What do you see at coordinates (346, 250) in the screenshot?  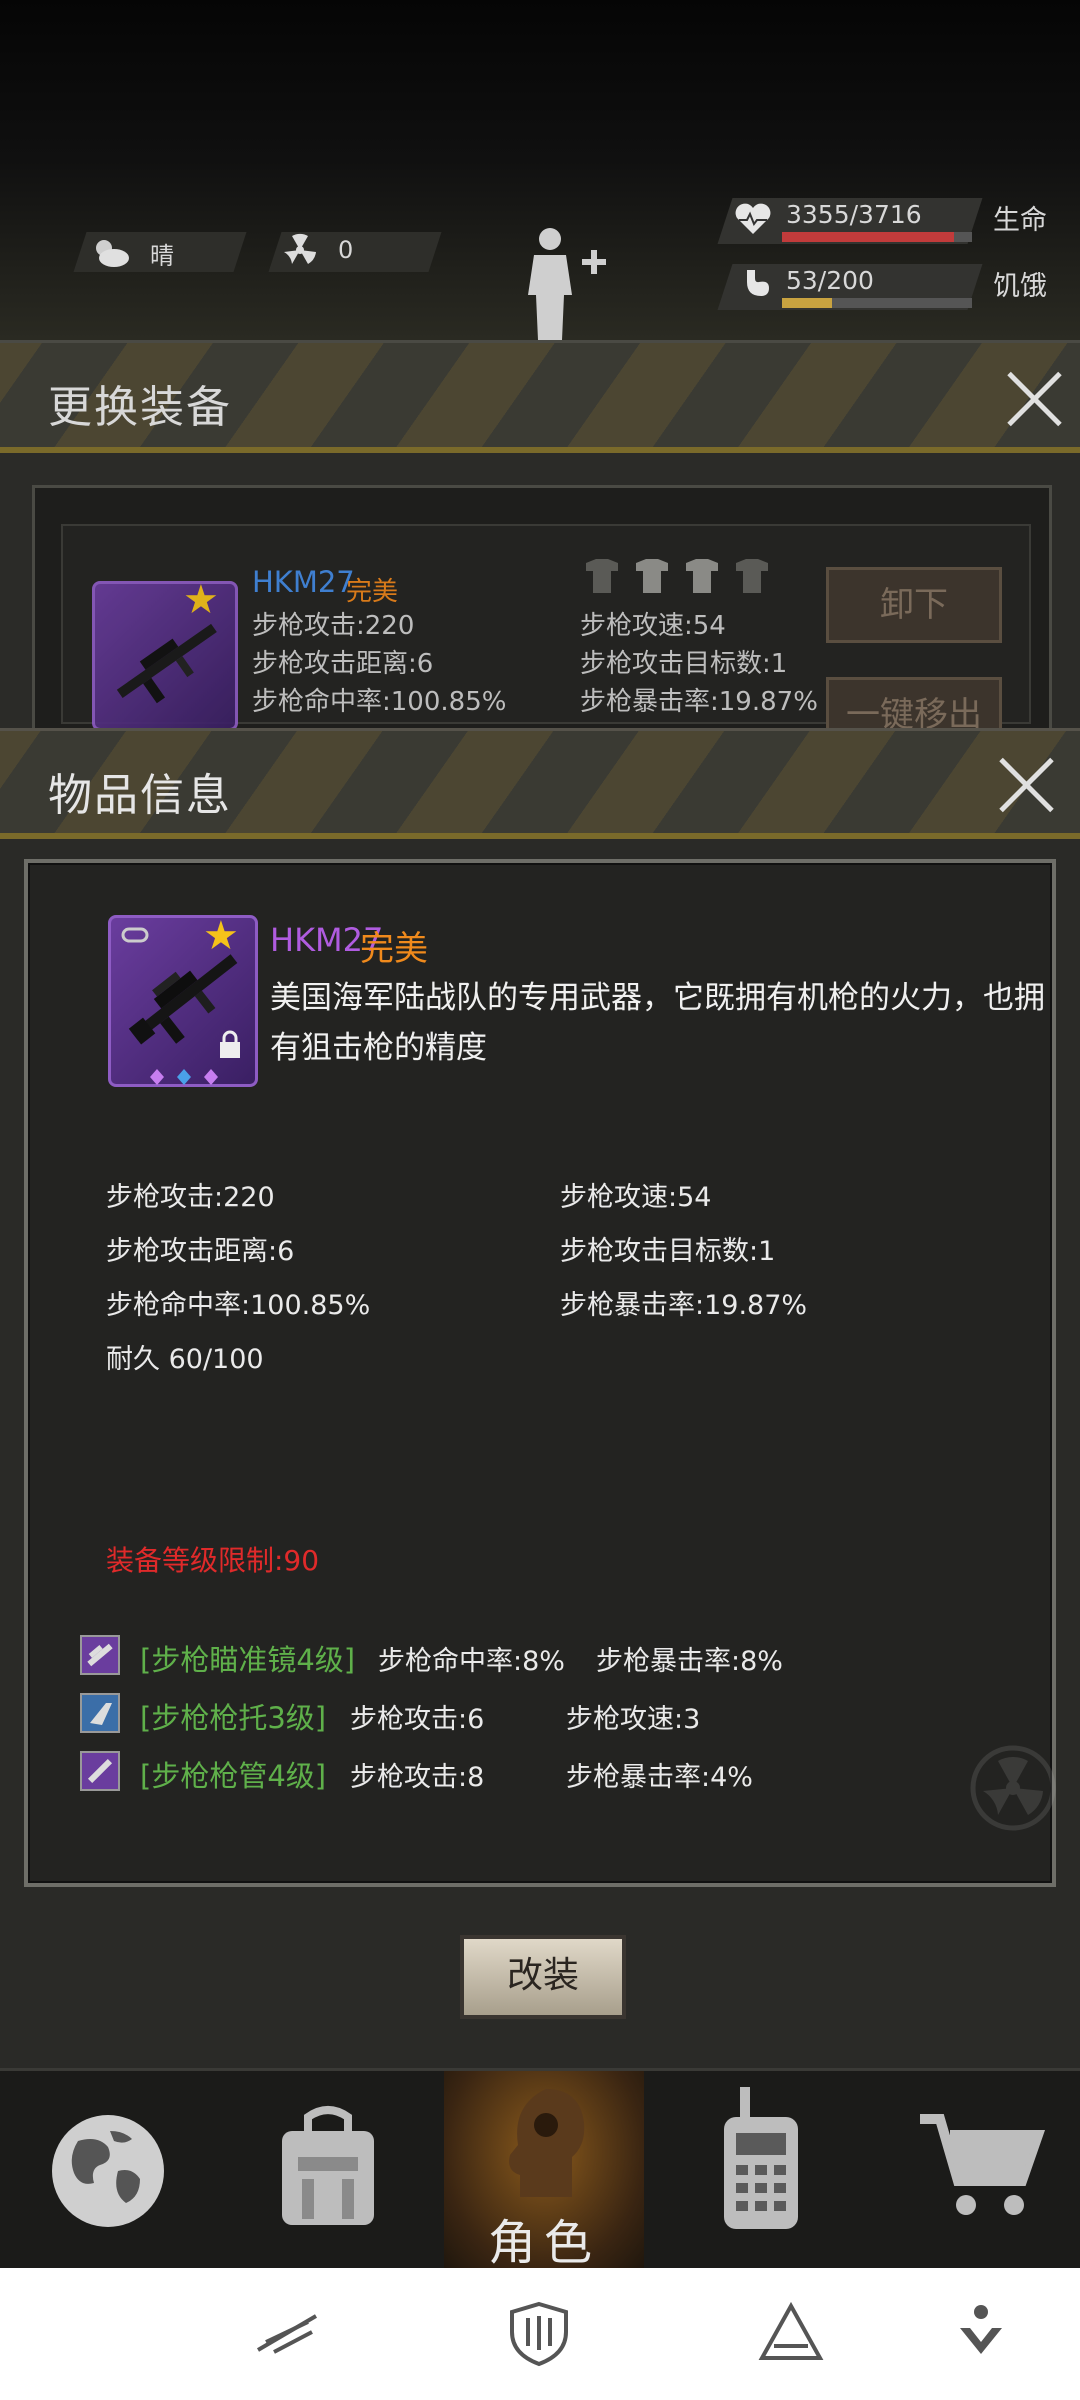 I see `radiation-value: 0` at bounding box center [346, 250].